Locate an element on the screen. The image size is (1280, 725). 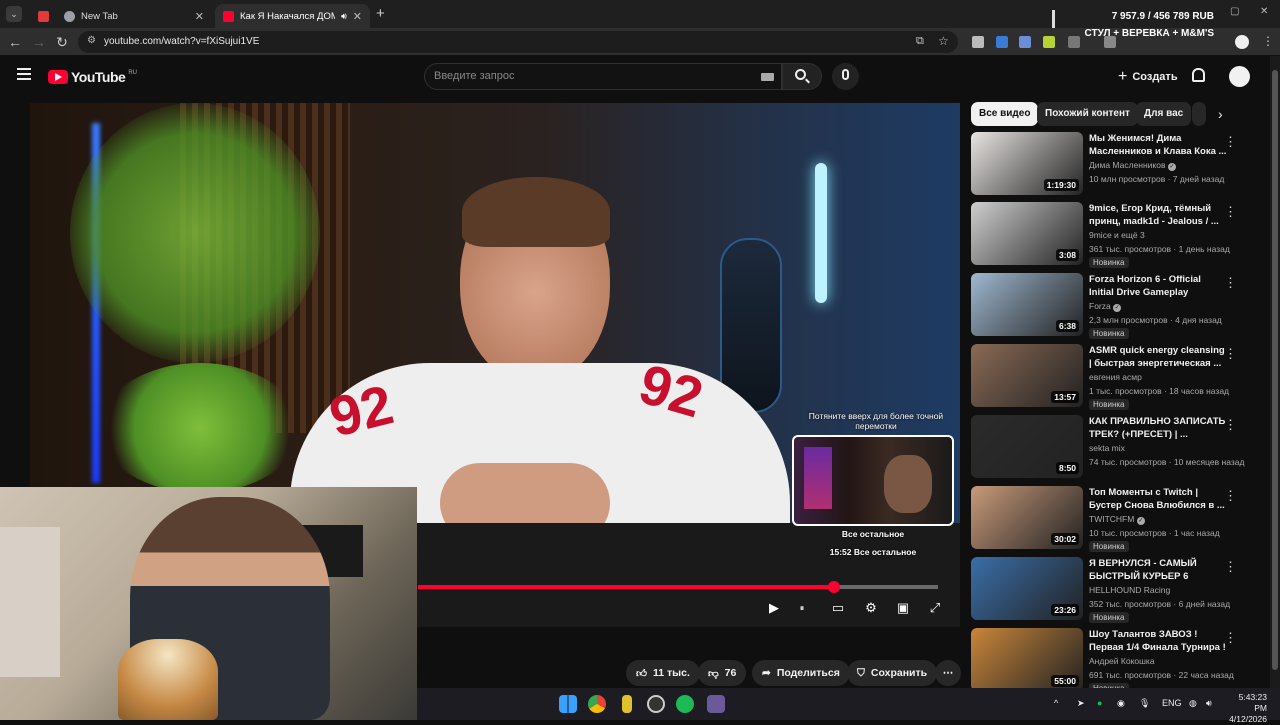
tray-spotify-icon: ● is located at coordinates (1099, 703).